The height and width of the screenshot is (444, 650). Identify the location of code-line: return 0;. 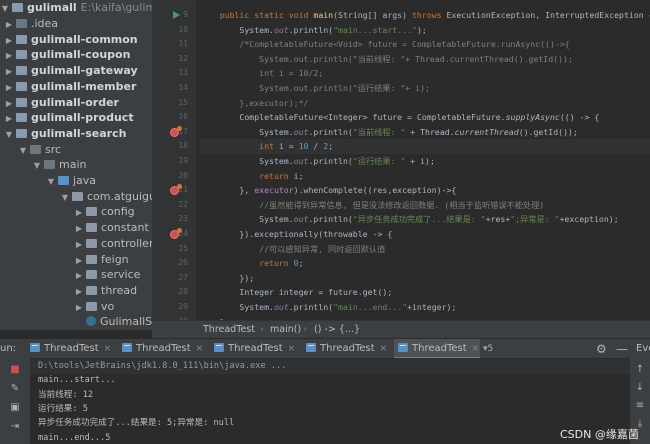
(425, 263).